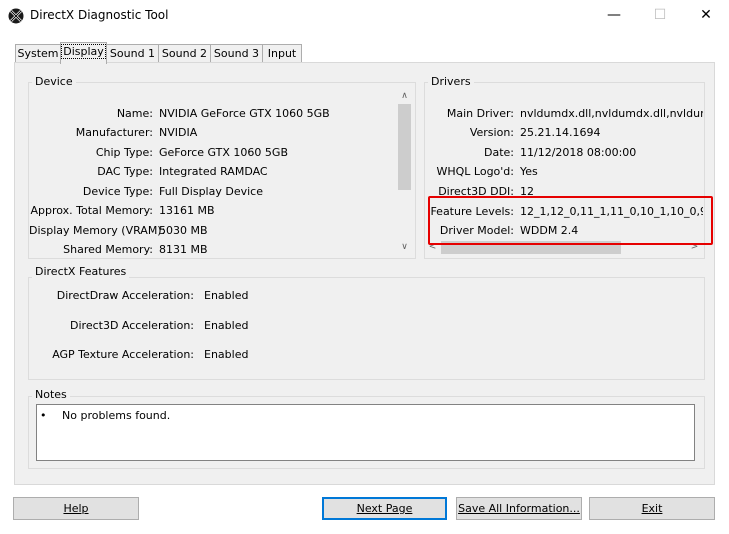 This screenshot has width=729, height=534. Describe the element at coordinates (92, 210) in the screenshot. I see `device-label-total-memory: Approx. Total Memory:` at that location.